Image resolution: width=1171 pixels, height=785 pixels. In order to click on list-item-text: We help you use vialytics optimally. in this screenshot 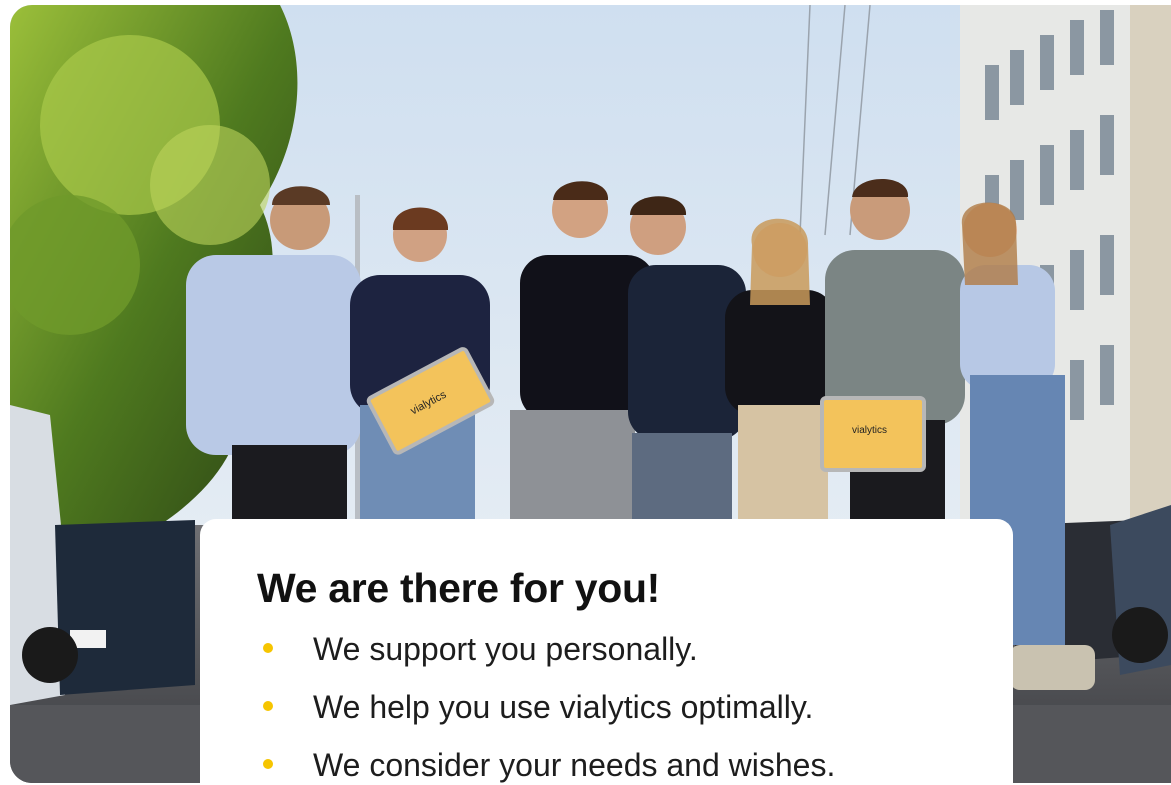, I will do `click(563, 707)`.